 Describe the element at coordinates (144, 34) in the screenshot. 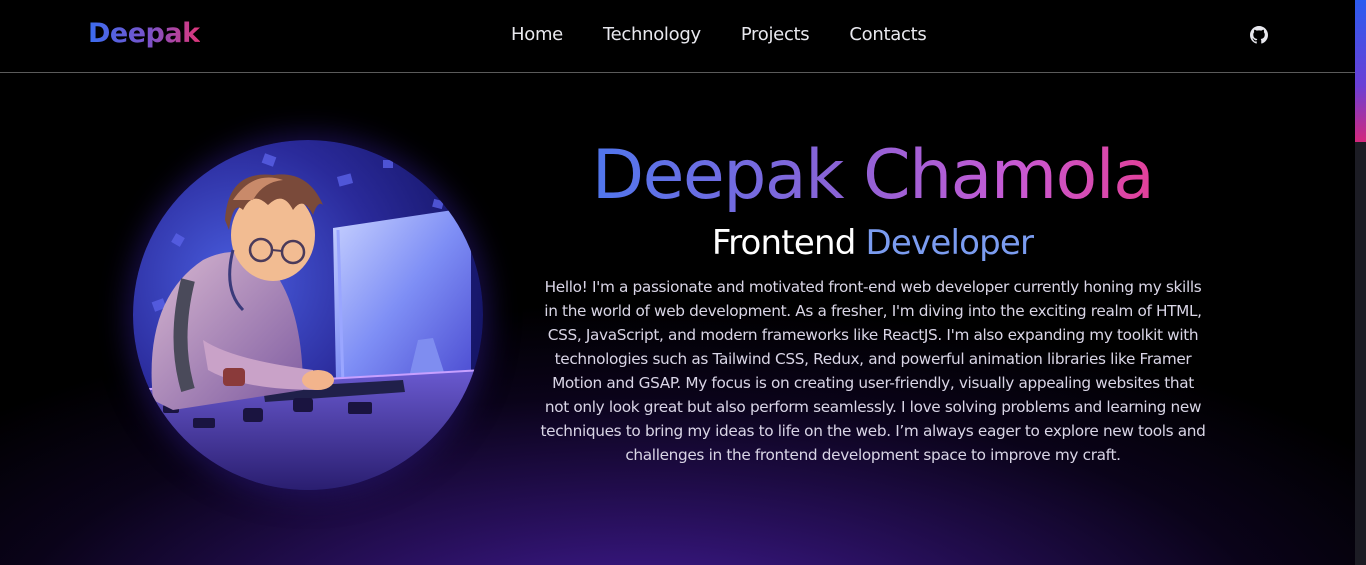

I see `site-logo: Deepak` at that location.